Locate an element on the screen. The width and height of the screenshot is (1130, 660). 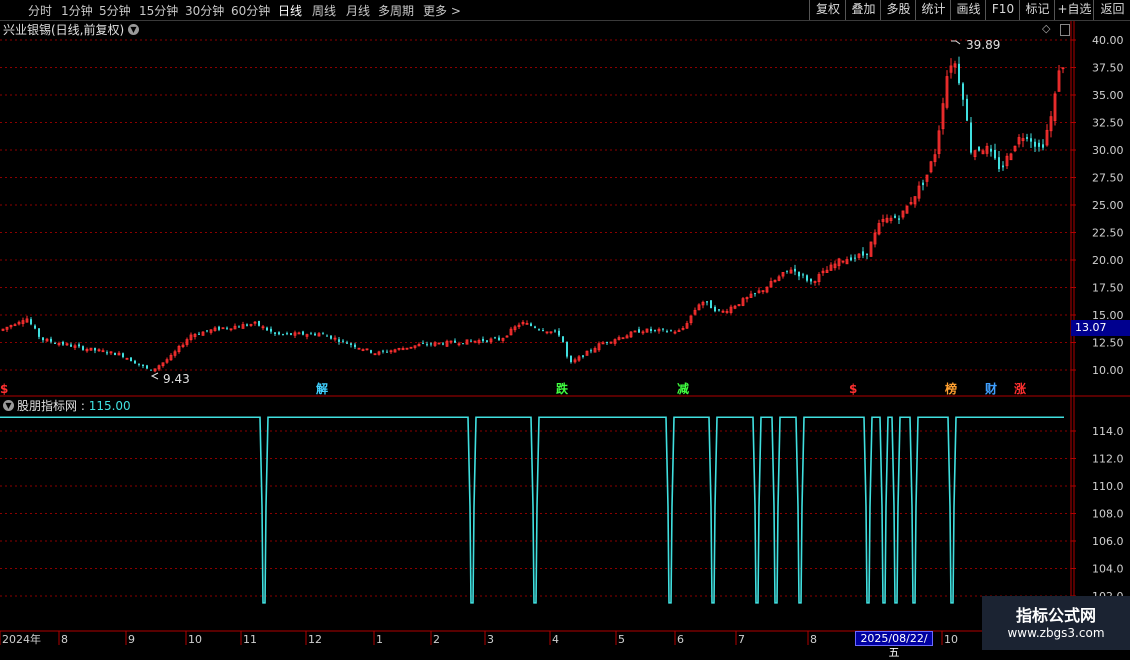
chart-panel-toggle-icon is located at coordinates (1065, 30).